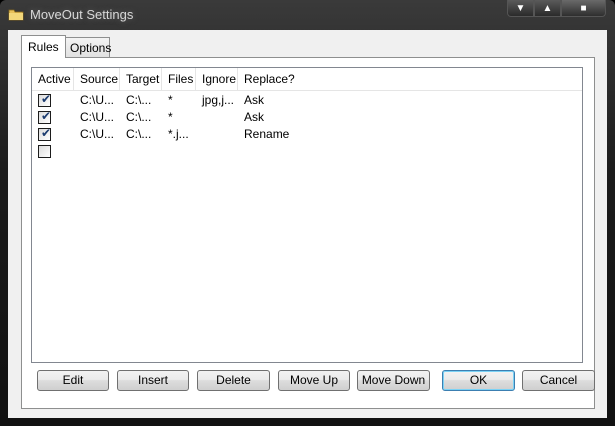  What do you see at coordinates (97, 79) in the screenshot?
I see `column-header-source: Source` at bounding box center [97, 79].